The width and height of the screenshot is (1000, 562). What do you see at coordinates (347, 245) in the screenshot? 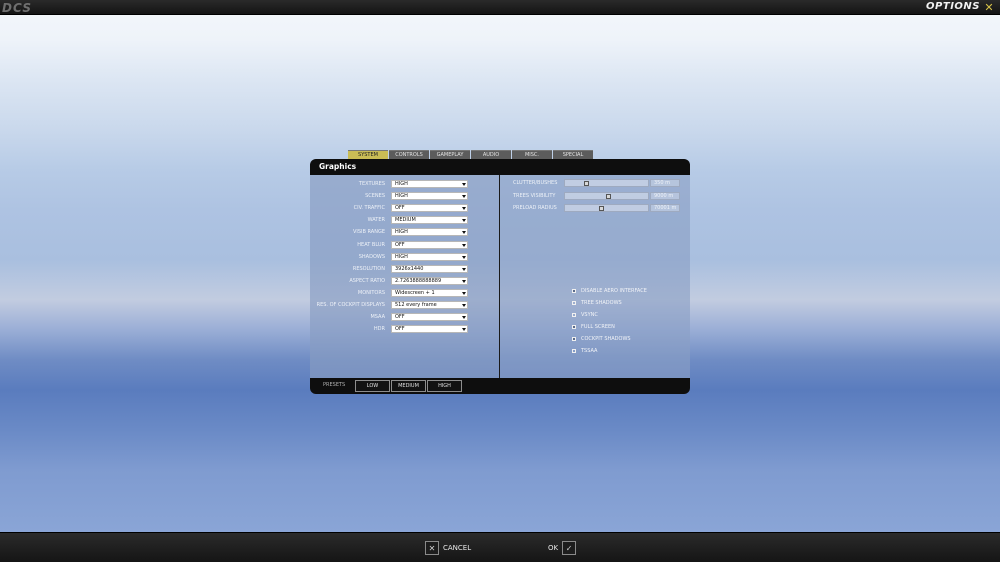
I see `setting-row: HEAT BLUR` at bounding box center [347, 245].